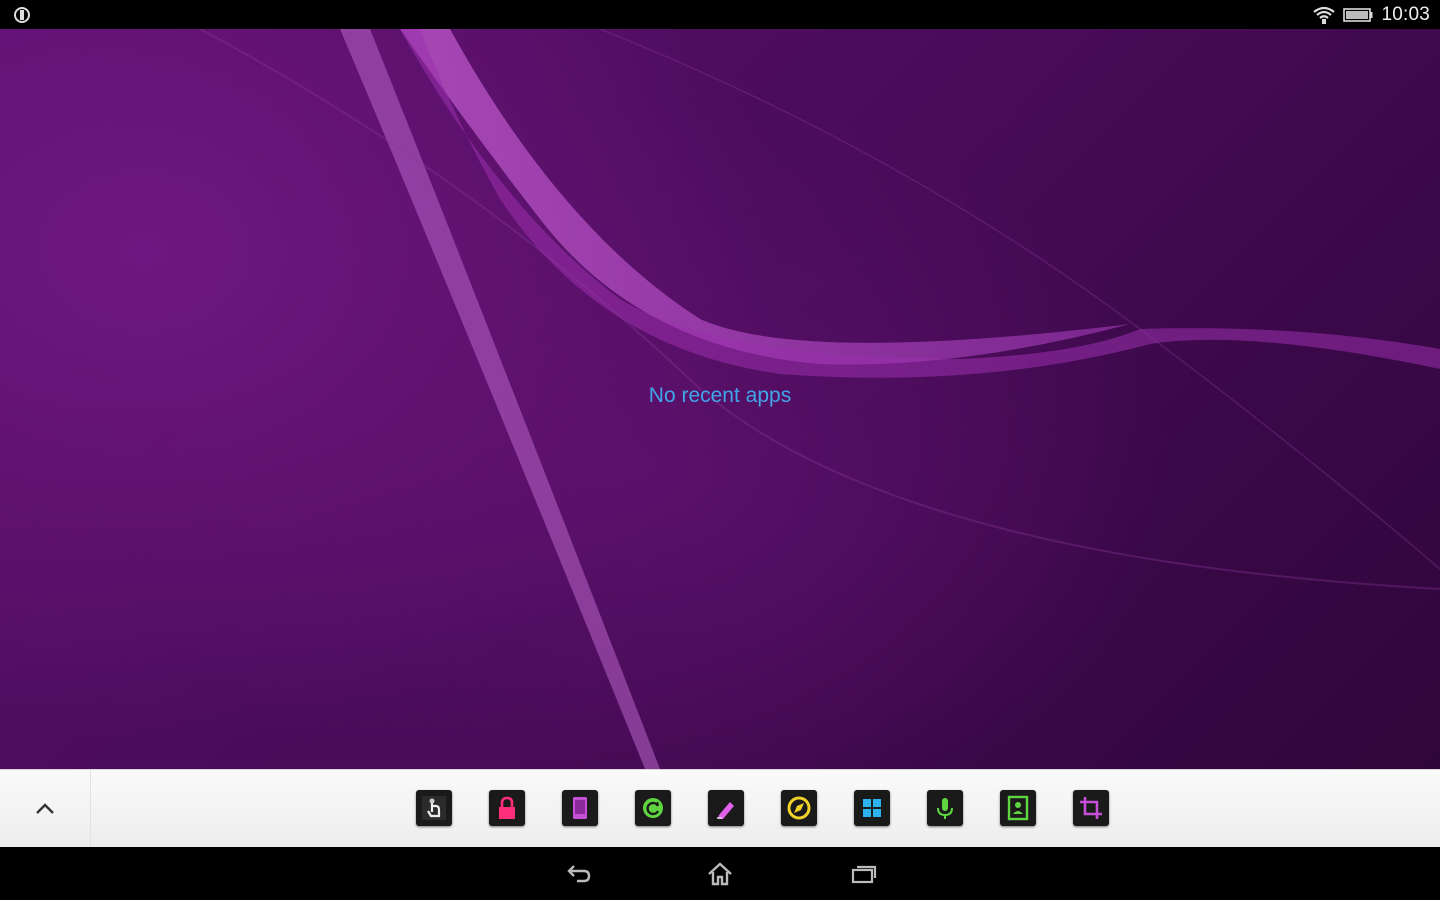 The height and width of the screenshot is (900, 1440). I want to click on dock-app-edit, so click(726, 808).